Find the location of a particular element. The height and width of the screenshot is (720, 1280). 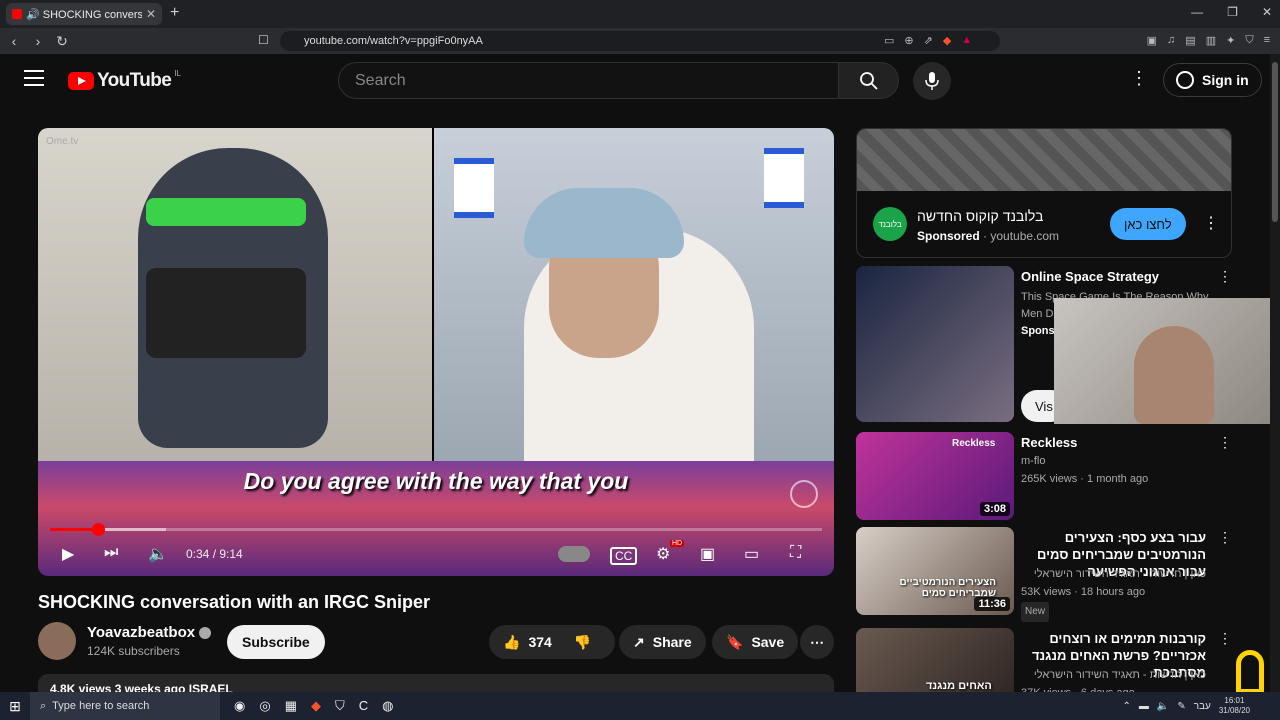

recommendation-thumbnail: Reckless 3:08 is located at coordinates (935, 476).